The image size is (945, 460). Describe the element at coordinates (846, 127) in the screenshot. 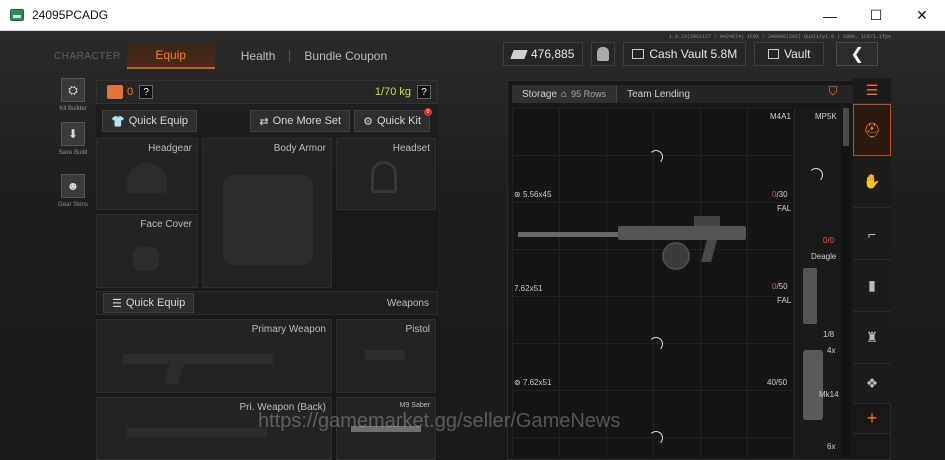

I see `scrollbar-thumb` at that location.